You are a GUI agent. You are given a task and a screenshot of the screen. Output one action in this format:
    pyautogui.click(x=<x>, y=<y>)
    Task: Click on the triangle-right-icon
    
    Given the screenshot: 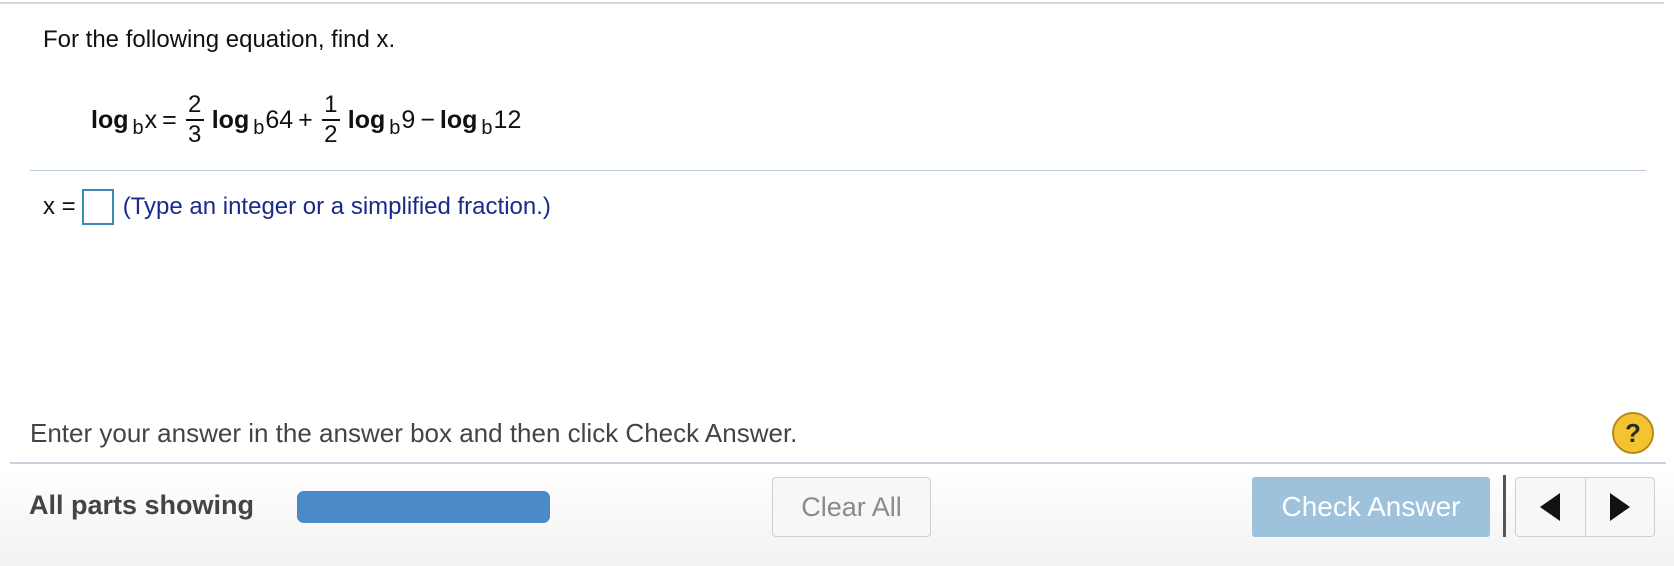 What is the action you would take?
    pyautogui.click(x=1619, y=507)
    